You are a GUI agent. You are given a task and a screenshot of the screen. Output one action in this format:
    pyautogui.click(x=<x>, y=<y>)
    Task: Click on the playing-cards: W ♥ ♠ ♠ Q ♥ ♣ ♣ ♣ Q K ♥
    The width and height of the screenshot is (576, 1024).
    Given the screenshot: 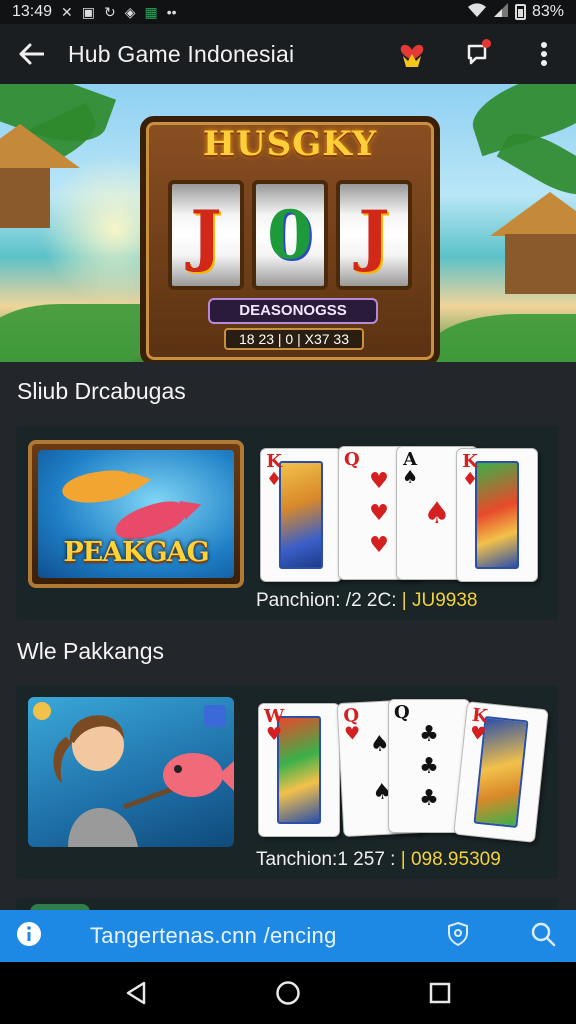 What is the action you would take?
    pyautogui.click(x=404, y=773)
    